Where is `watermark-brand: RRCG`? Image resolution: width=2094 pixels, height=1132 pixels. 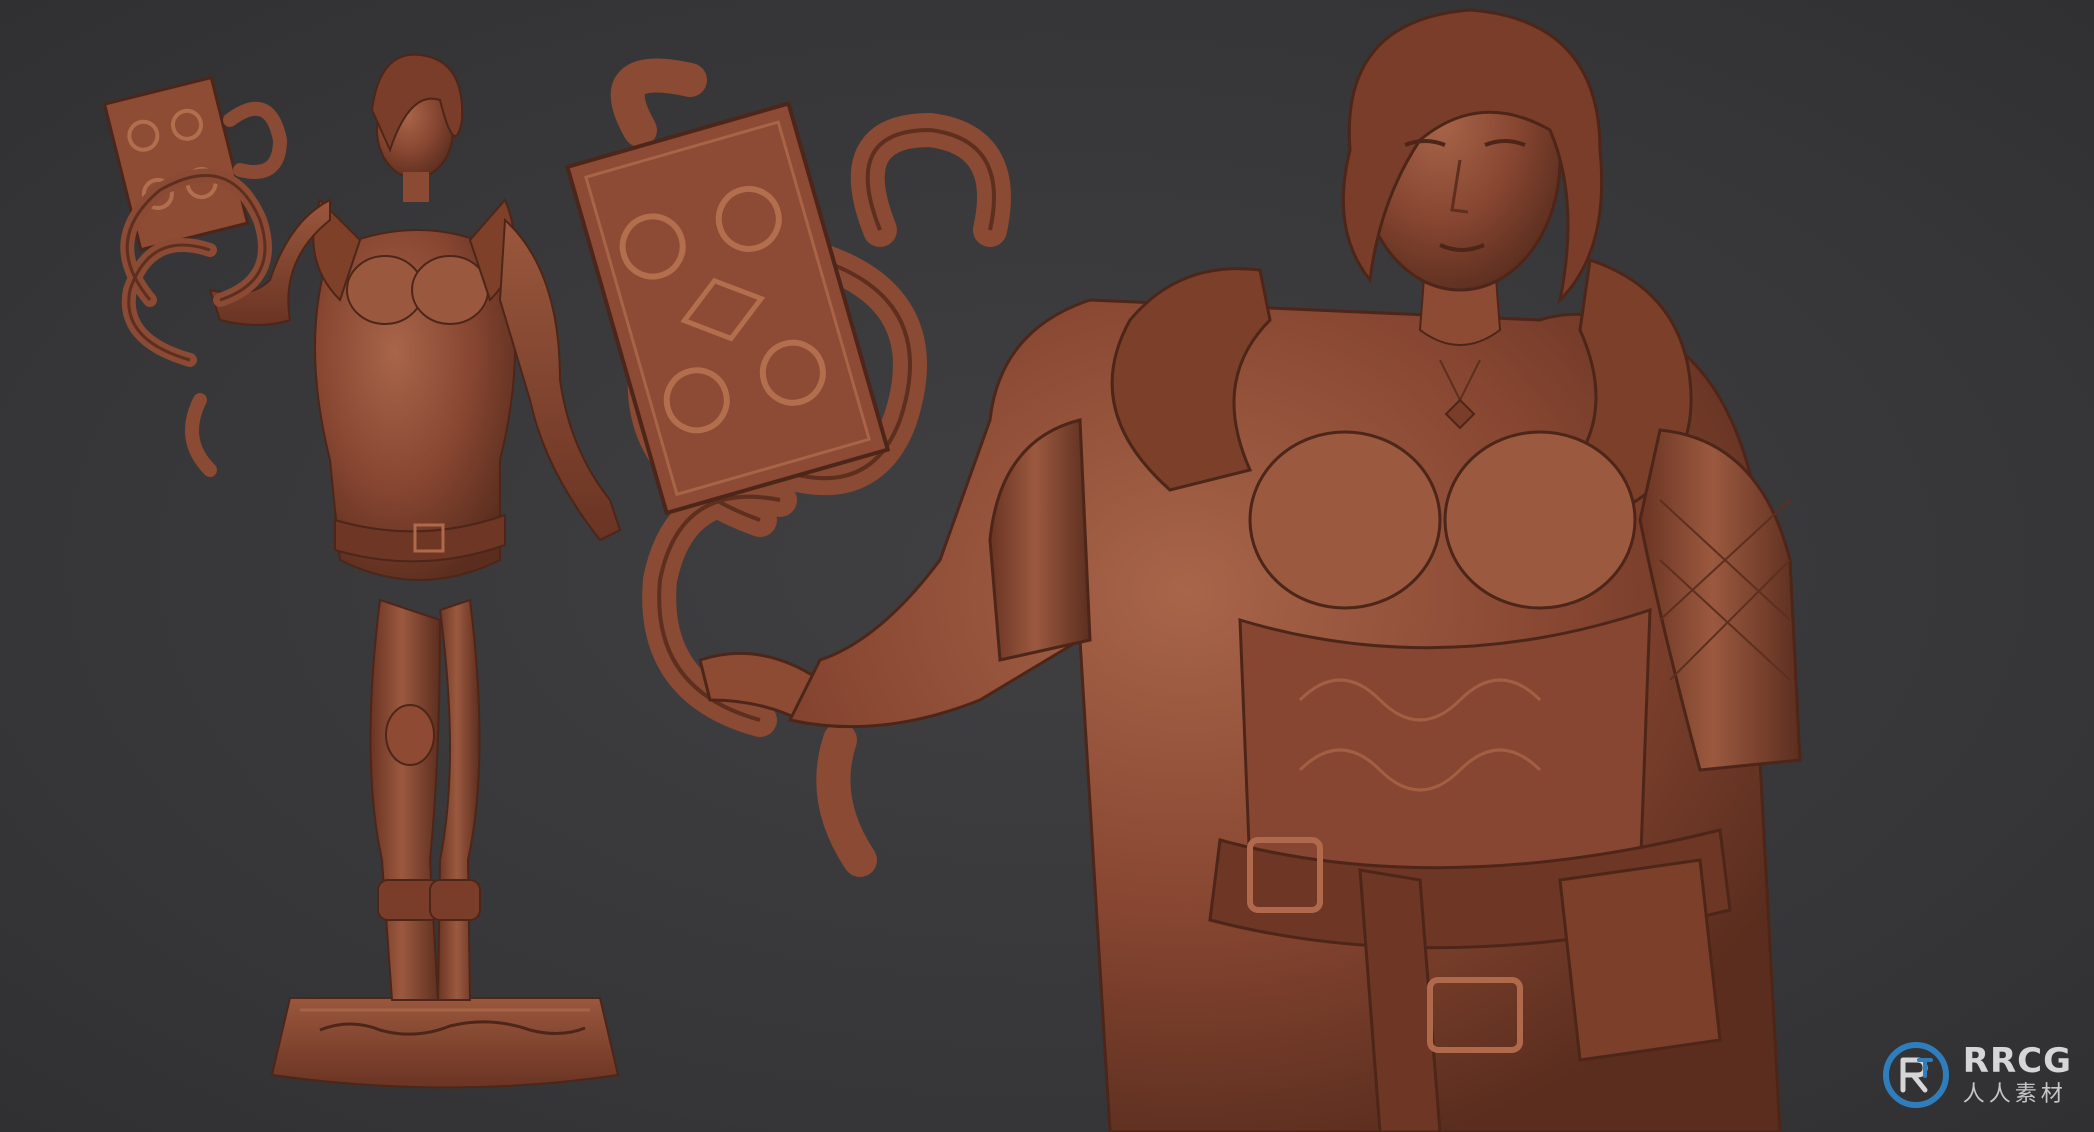
watermark-brand: RRCG is located at coordinates (2017, 1061).